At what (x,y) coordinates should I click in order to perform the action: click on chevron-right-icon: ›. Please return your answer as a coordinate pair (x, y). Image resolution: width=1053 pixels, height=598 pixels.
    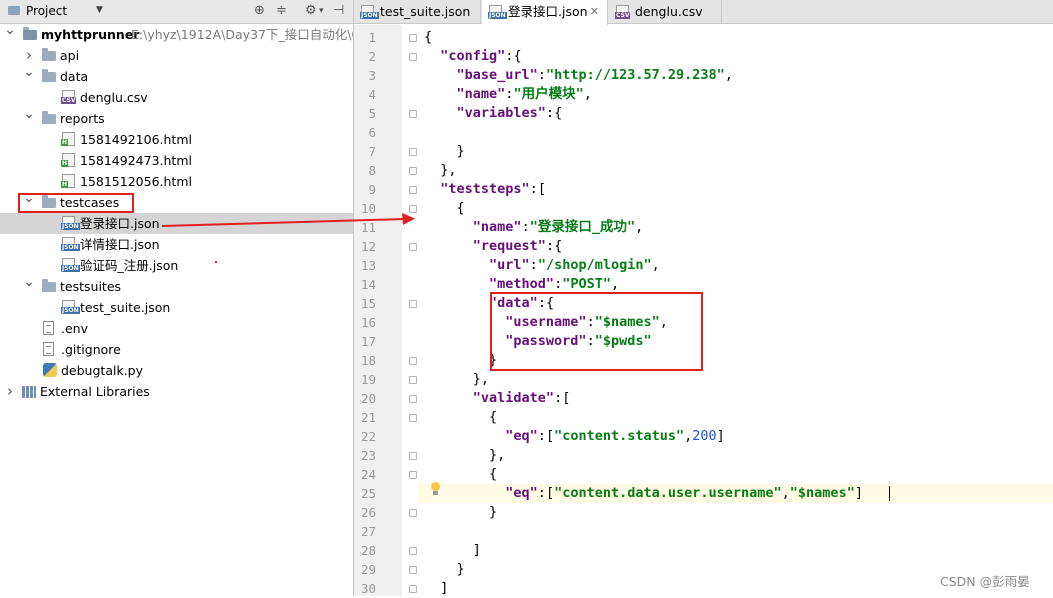
    Looking at the image, I should click on (10, 391).